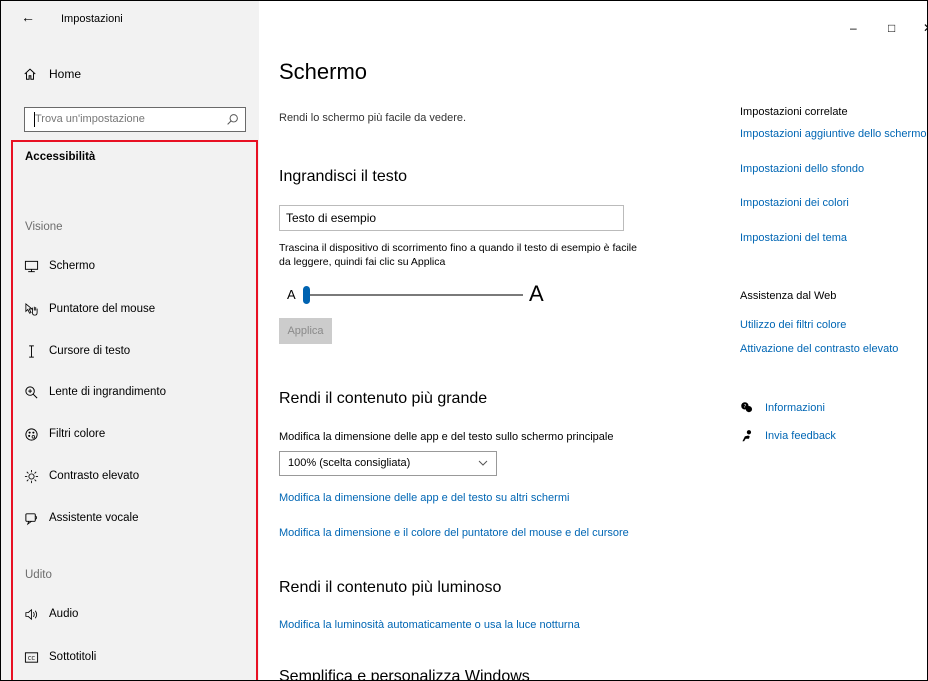 The image size is (928, 681). Describe the element at coordinates (92, 19) in the screenshot. I see `window-title: Impostazioni` at that location.